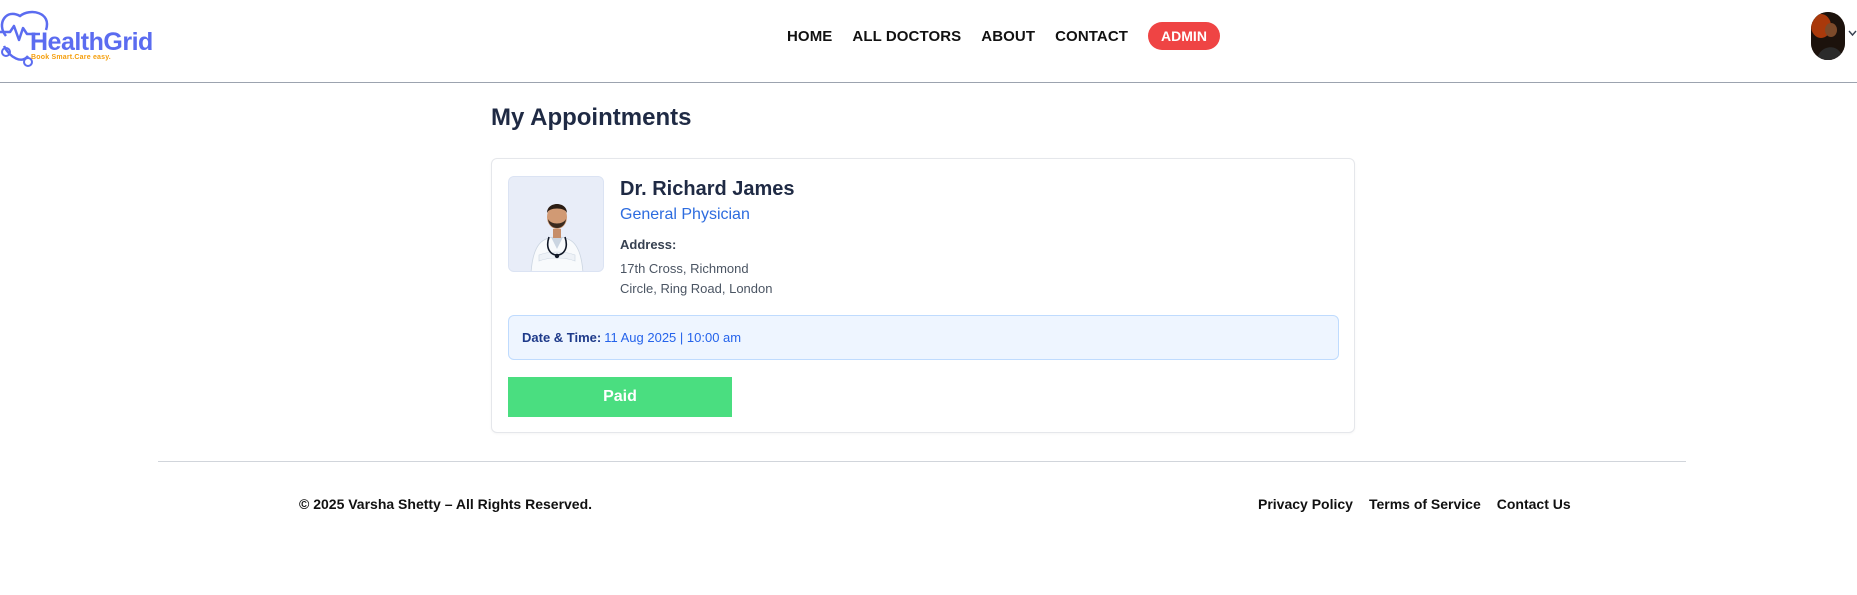 This screenshot has height=595, width=1857. I want to click on nav-about: ABOUT, so click(1008, 36).